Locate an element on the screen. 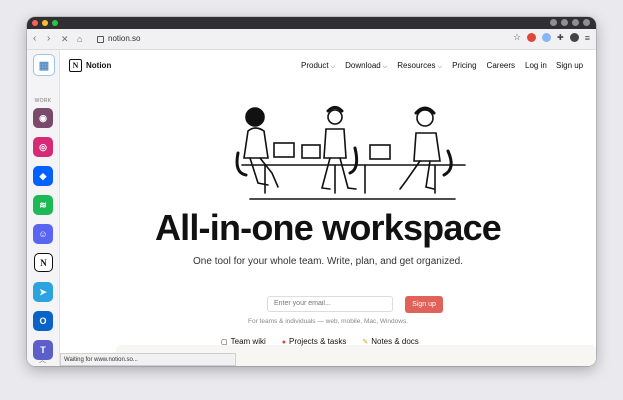 The width and height of the screenshot is (623, 400). email-input is located at coordinates (330, 304).